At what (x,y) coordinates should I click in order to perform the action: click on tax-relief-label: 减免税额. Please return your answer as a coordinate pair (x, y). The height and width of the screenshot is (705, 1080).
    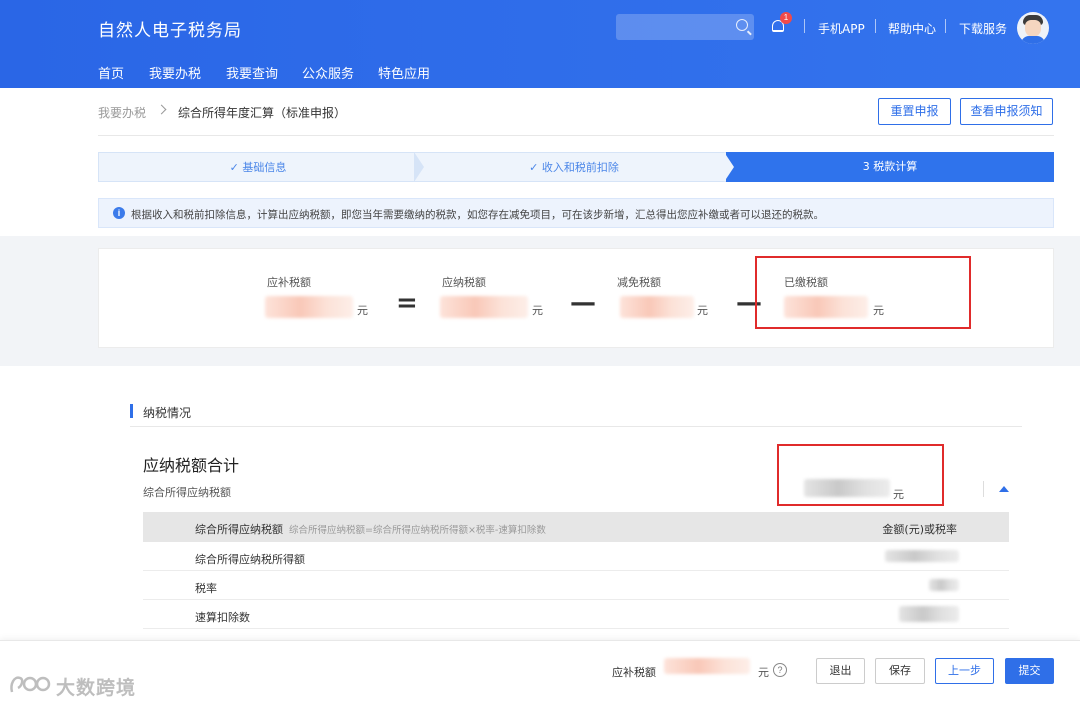
    Looking at the image, I should click on (639, 282).